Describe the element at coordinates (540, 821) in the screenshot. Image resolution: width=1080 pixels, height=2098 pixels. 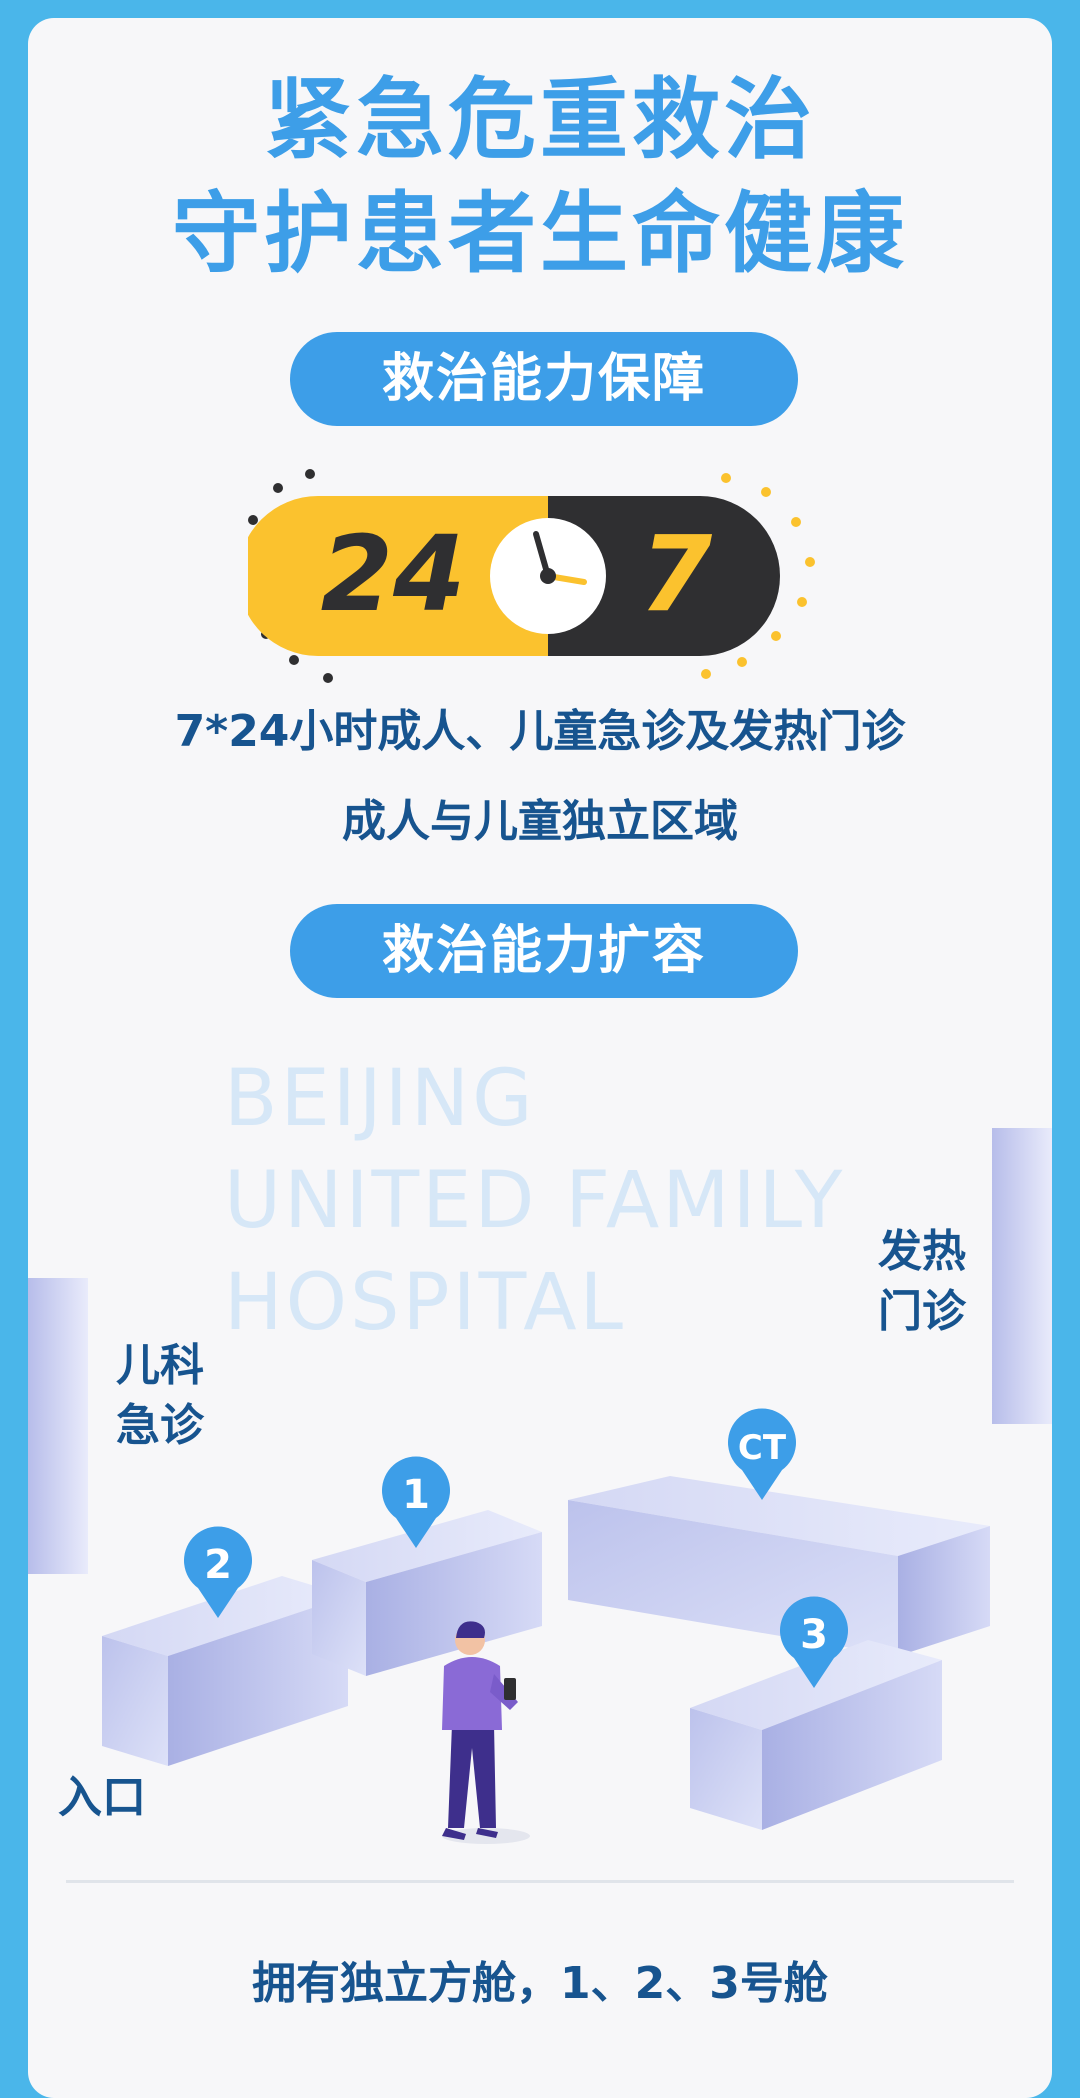
I see `separate-areas-text: 成人与儿童独立区域` at that location.